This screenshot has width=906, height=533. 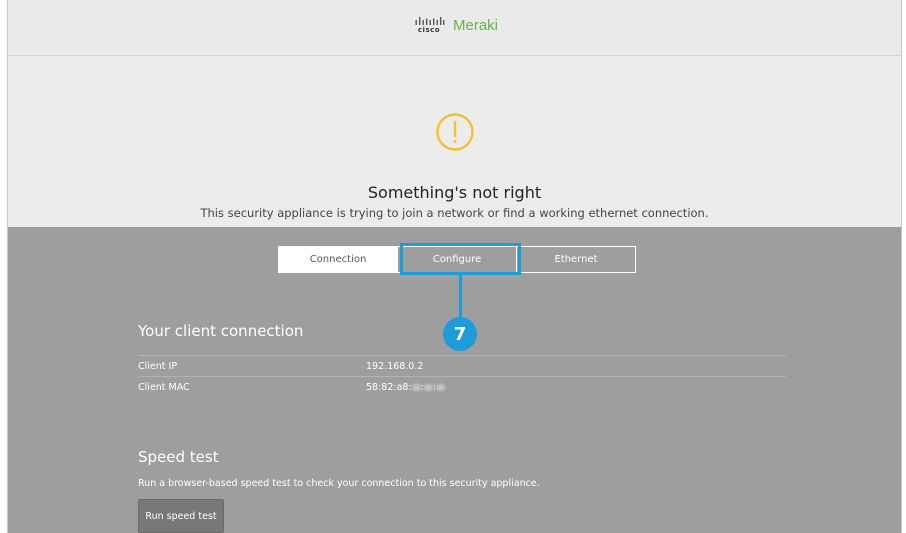 What do you see at coordinates (221, 331) in the screenshot?
I see `connection-title: Your client connection` at bounding box center [221, 331].